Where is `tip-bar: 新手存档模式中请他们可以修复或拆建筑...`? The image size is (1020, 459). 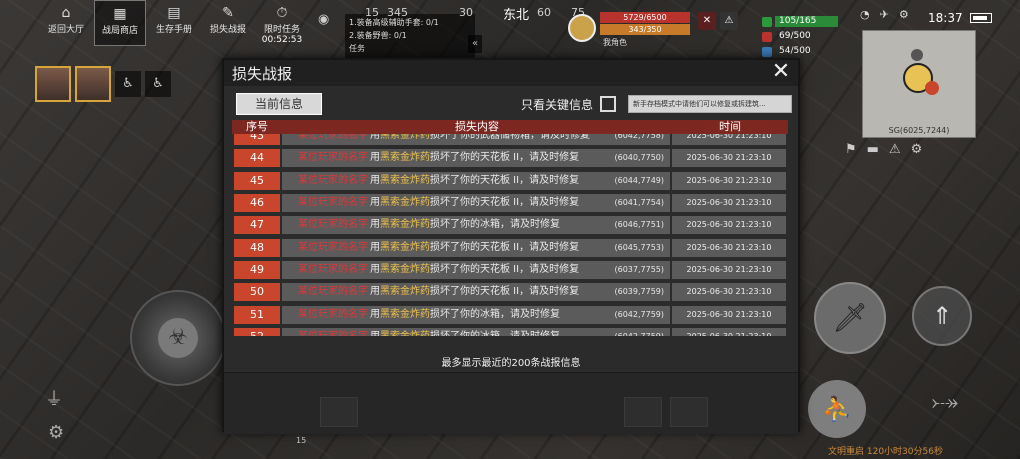
tip-bar: 新手存档模式中请他们可以修复或拆建筑... is located at coordinates (710, 104).